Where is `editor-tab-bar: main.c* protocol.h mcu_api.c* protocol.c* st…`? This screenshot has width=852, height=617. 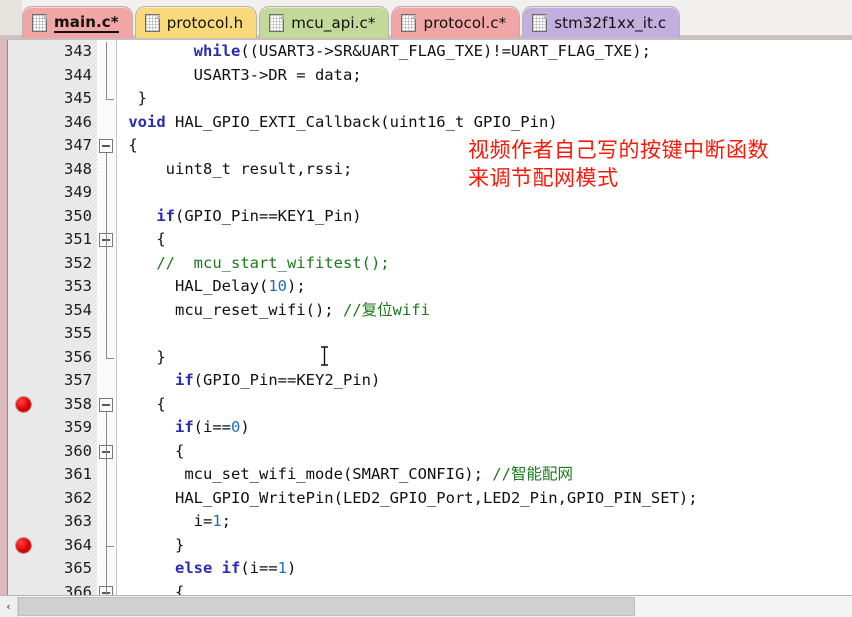 editor-tab-bar: main.c* protocol.h mcu_api.c* protocol.c* st… is located at coordinates (426, 20).